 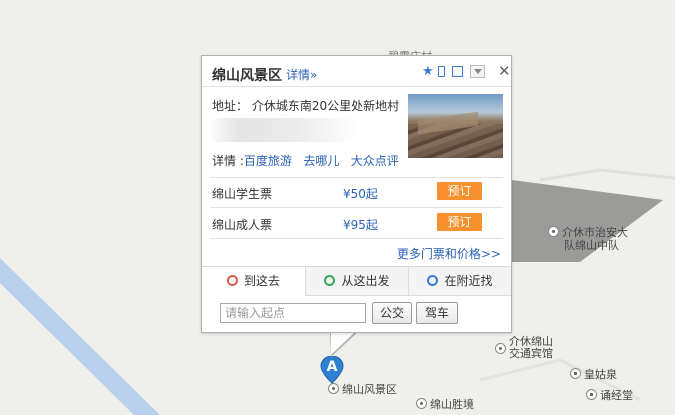 What do you see at coordinates (449, 253) in the screenshot?
I see `more-tickets-link: 更多门票和价格>>` at bounding box center [449, 253].